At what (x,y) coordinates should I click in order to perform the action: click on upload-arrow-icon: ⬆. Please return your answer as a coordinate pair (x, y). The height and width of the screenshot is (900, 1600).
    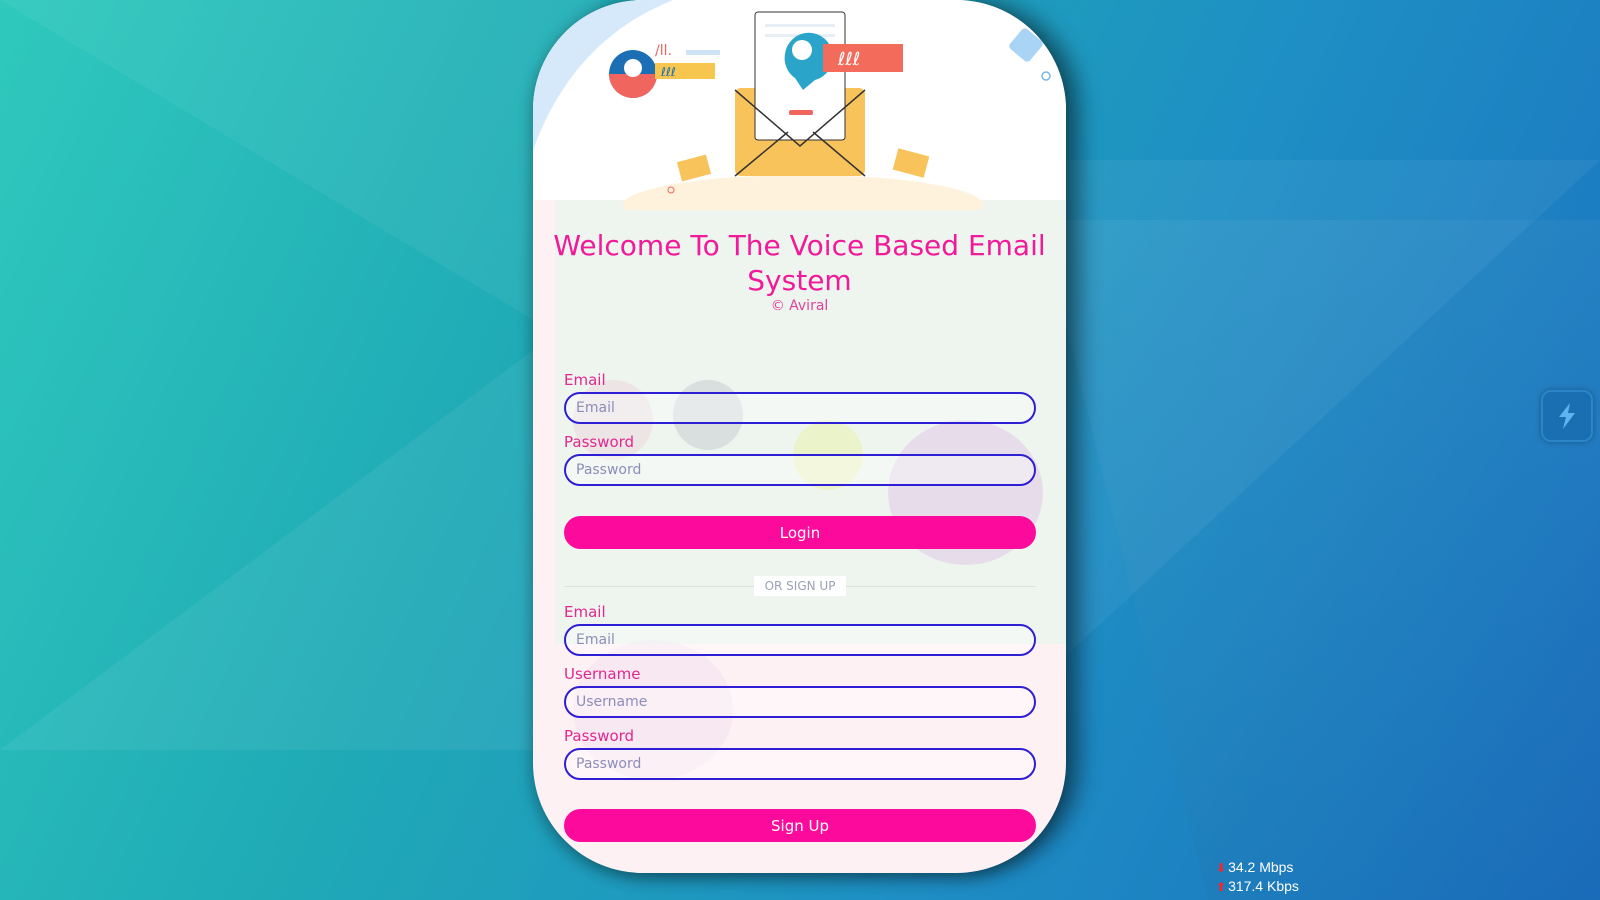
    Looking at the image, I should click on (1221, 887).